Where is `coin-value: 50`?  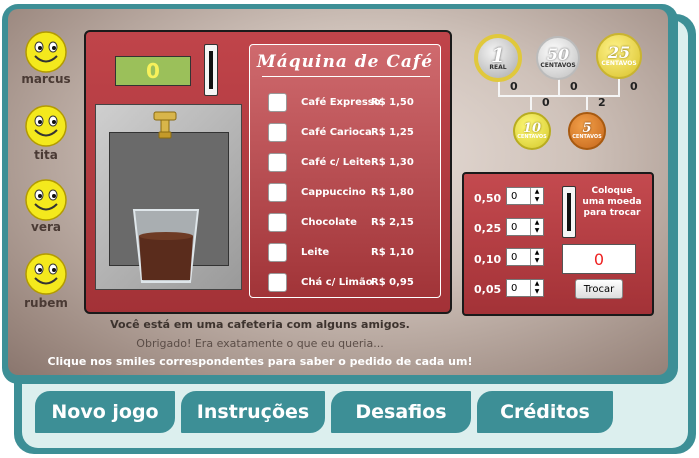
coin-value: 50 is located at coordinates (558, 54).